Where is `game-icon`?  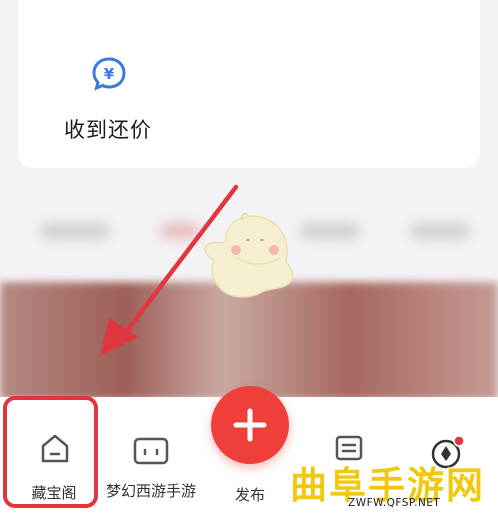
game-icon is located at coordinates (151, 451).